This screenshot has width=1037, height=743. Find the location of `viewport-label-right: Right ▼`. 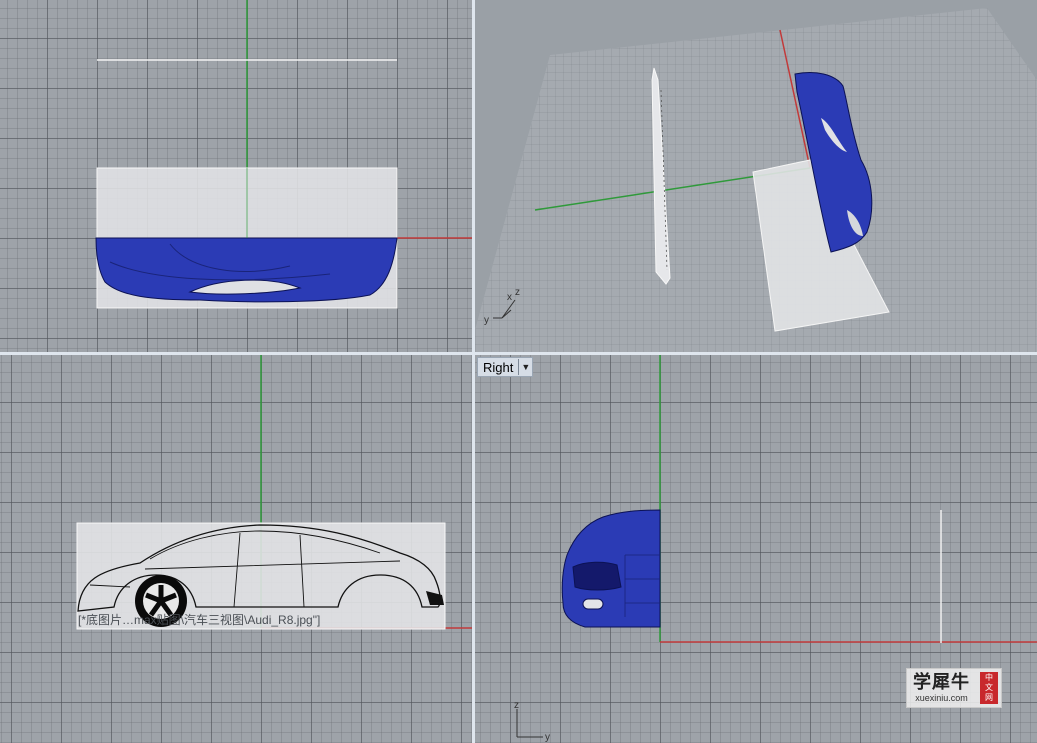

viewport-label-right: Right ▼ is located at coordinates (505, 367).